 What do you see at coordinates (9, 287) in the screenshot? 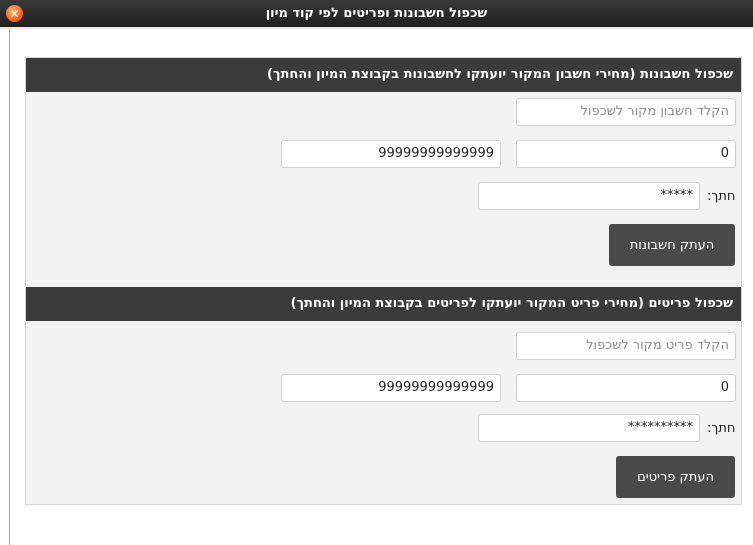
I see `window-left-border` at bounding box center [9, 287].